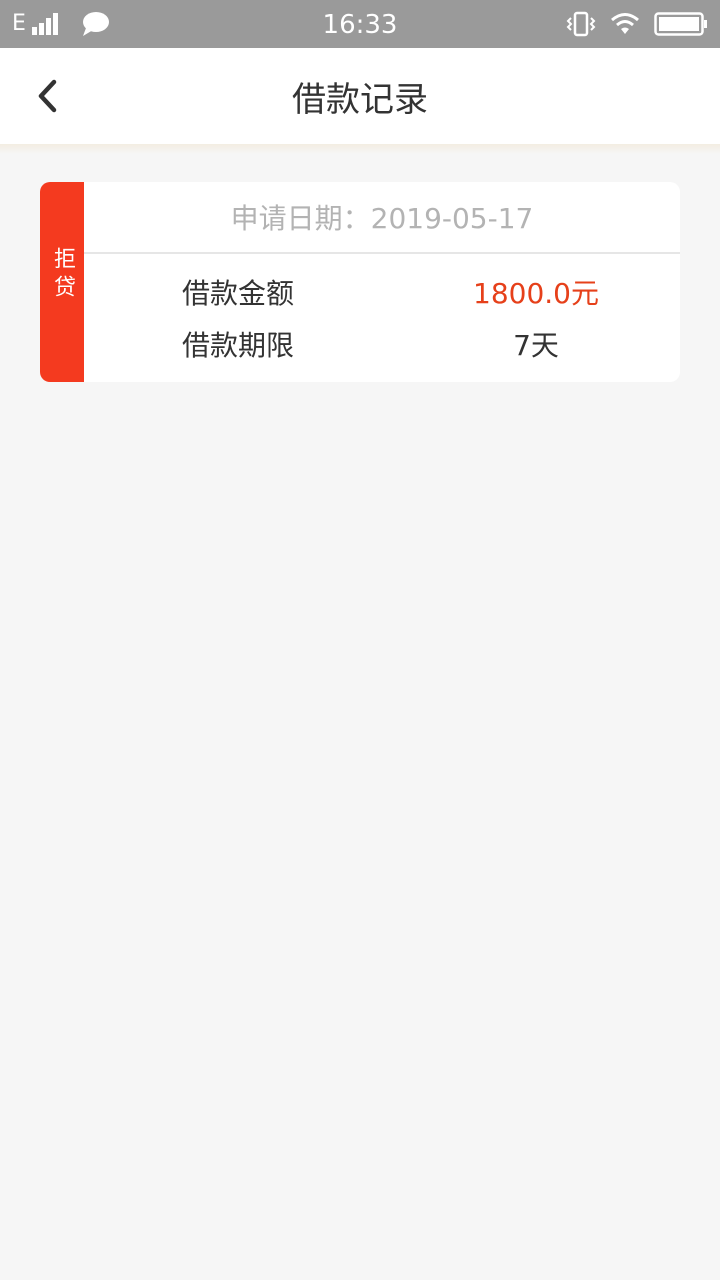 This screenshot has width=720, height=1280. I want to click on chevron-left-icon, so click(47, 96).